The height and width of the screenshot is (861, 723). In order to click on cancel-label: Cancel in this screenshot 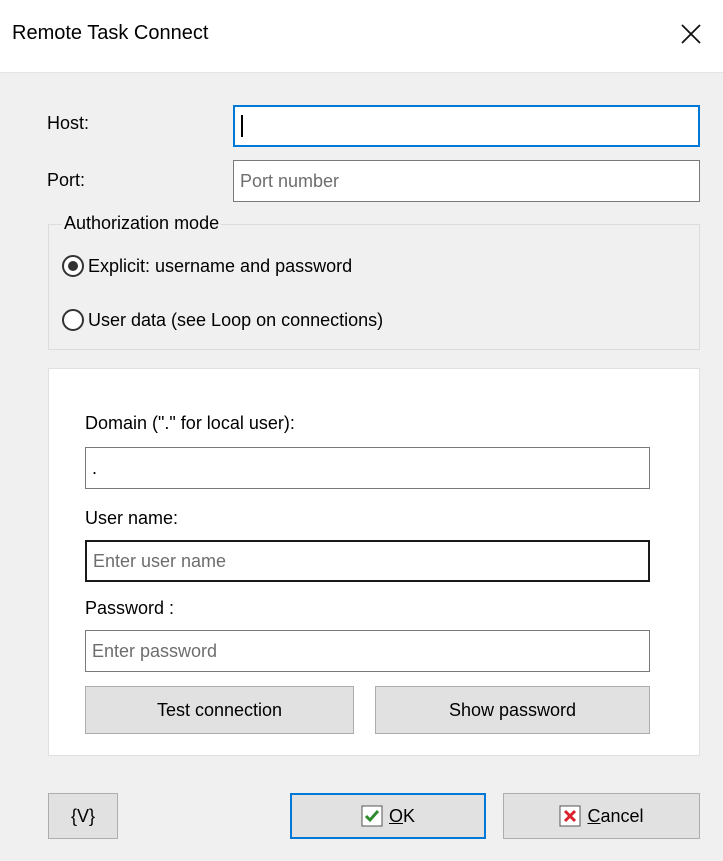, I will do `click(615, 815)`.